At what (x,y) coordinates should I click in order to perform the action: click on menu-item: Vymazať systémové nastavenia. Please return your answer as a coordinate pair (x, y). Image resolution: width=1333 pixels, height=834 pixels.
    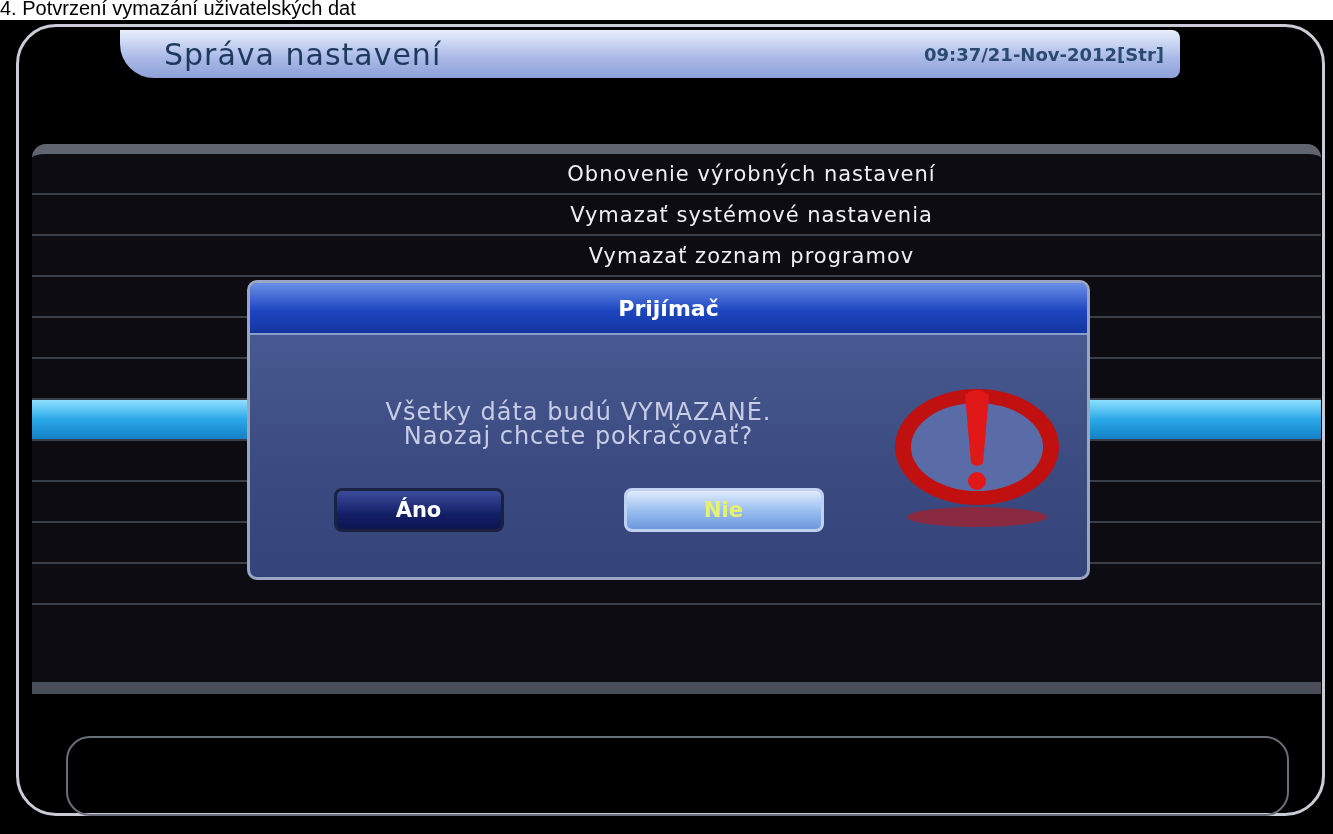
    Looking at the image, I should click on (676, 214).